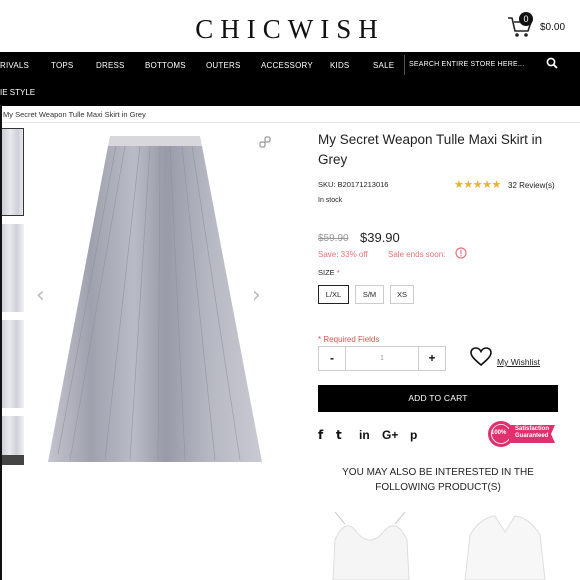  What do you see at coordinates (481, 357) in the screenshot?
I see `heart-icon` at bounding box center [481, 357].